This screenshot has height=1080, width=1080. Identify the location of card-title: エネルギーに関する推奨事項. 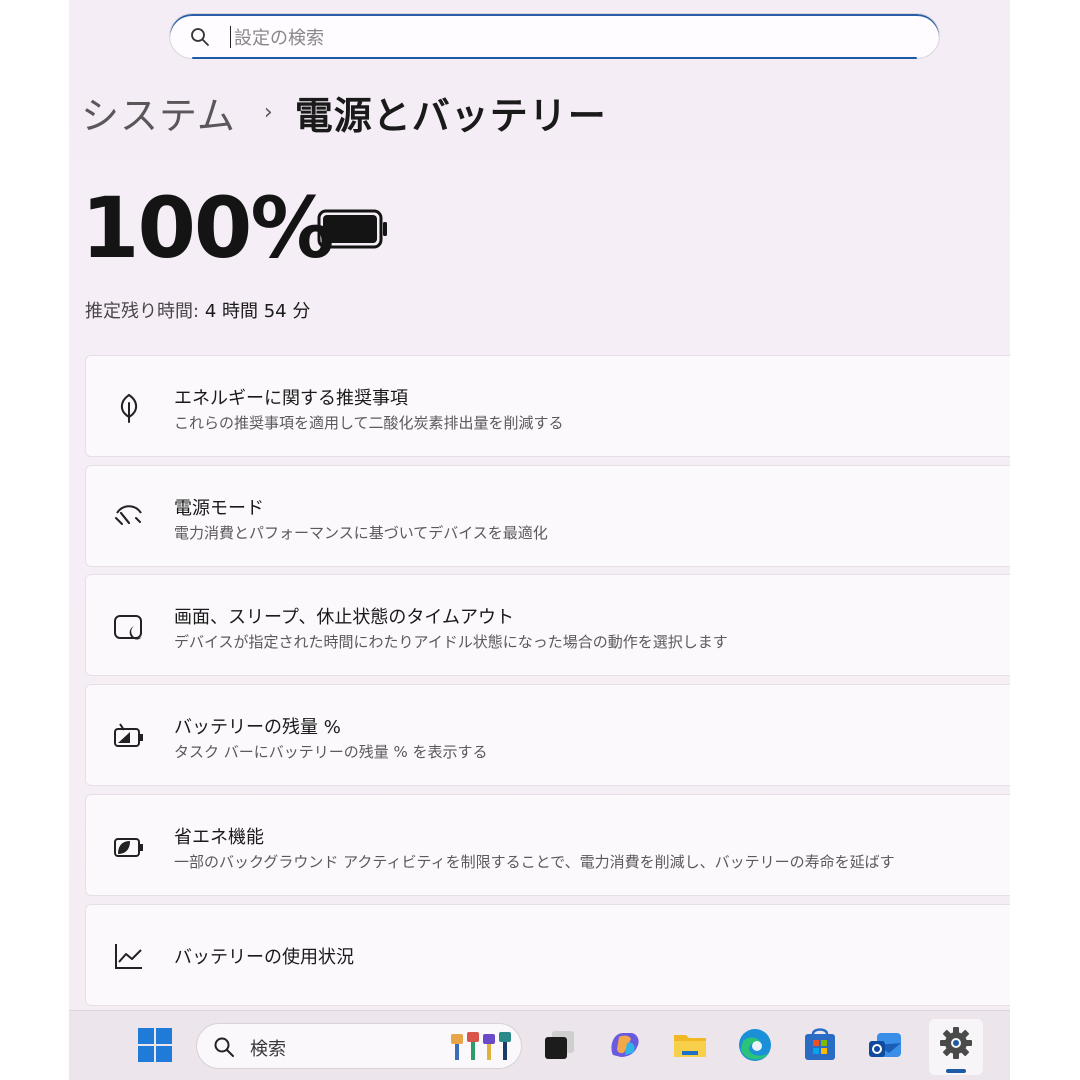
(291, 398).